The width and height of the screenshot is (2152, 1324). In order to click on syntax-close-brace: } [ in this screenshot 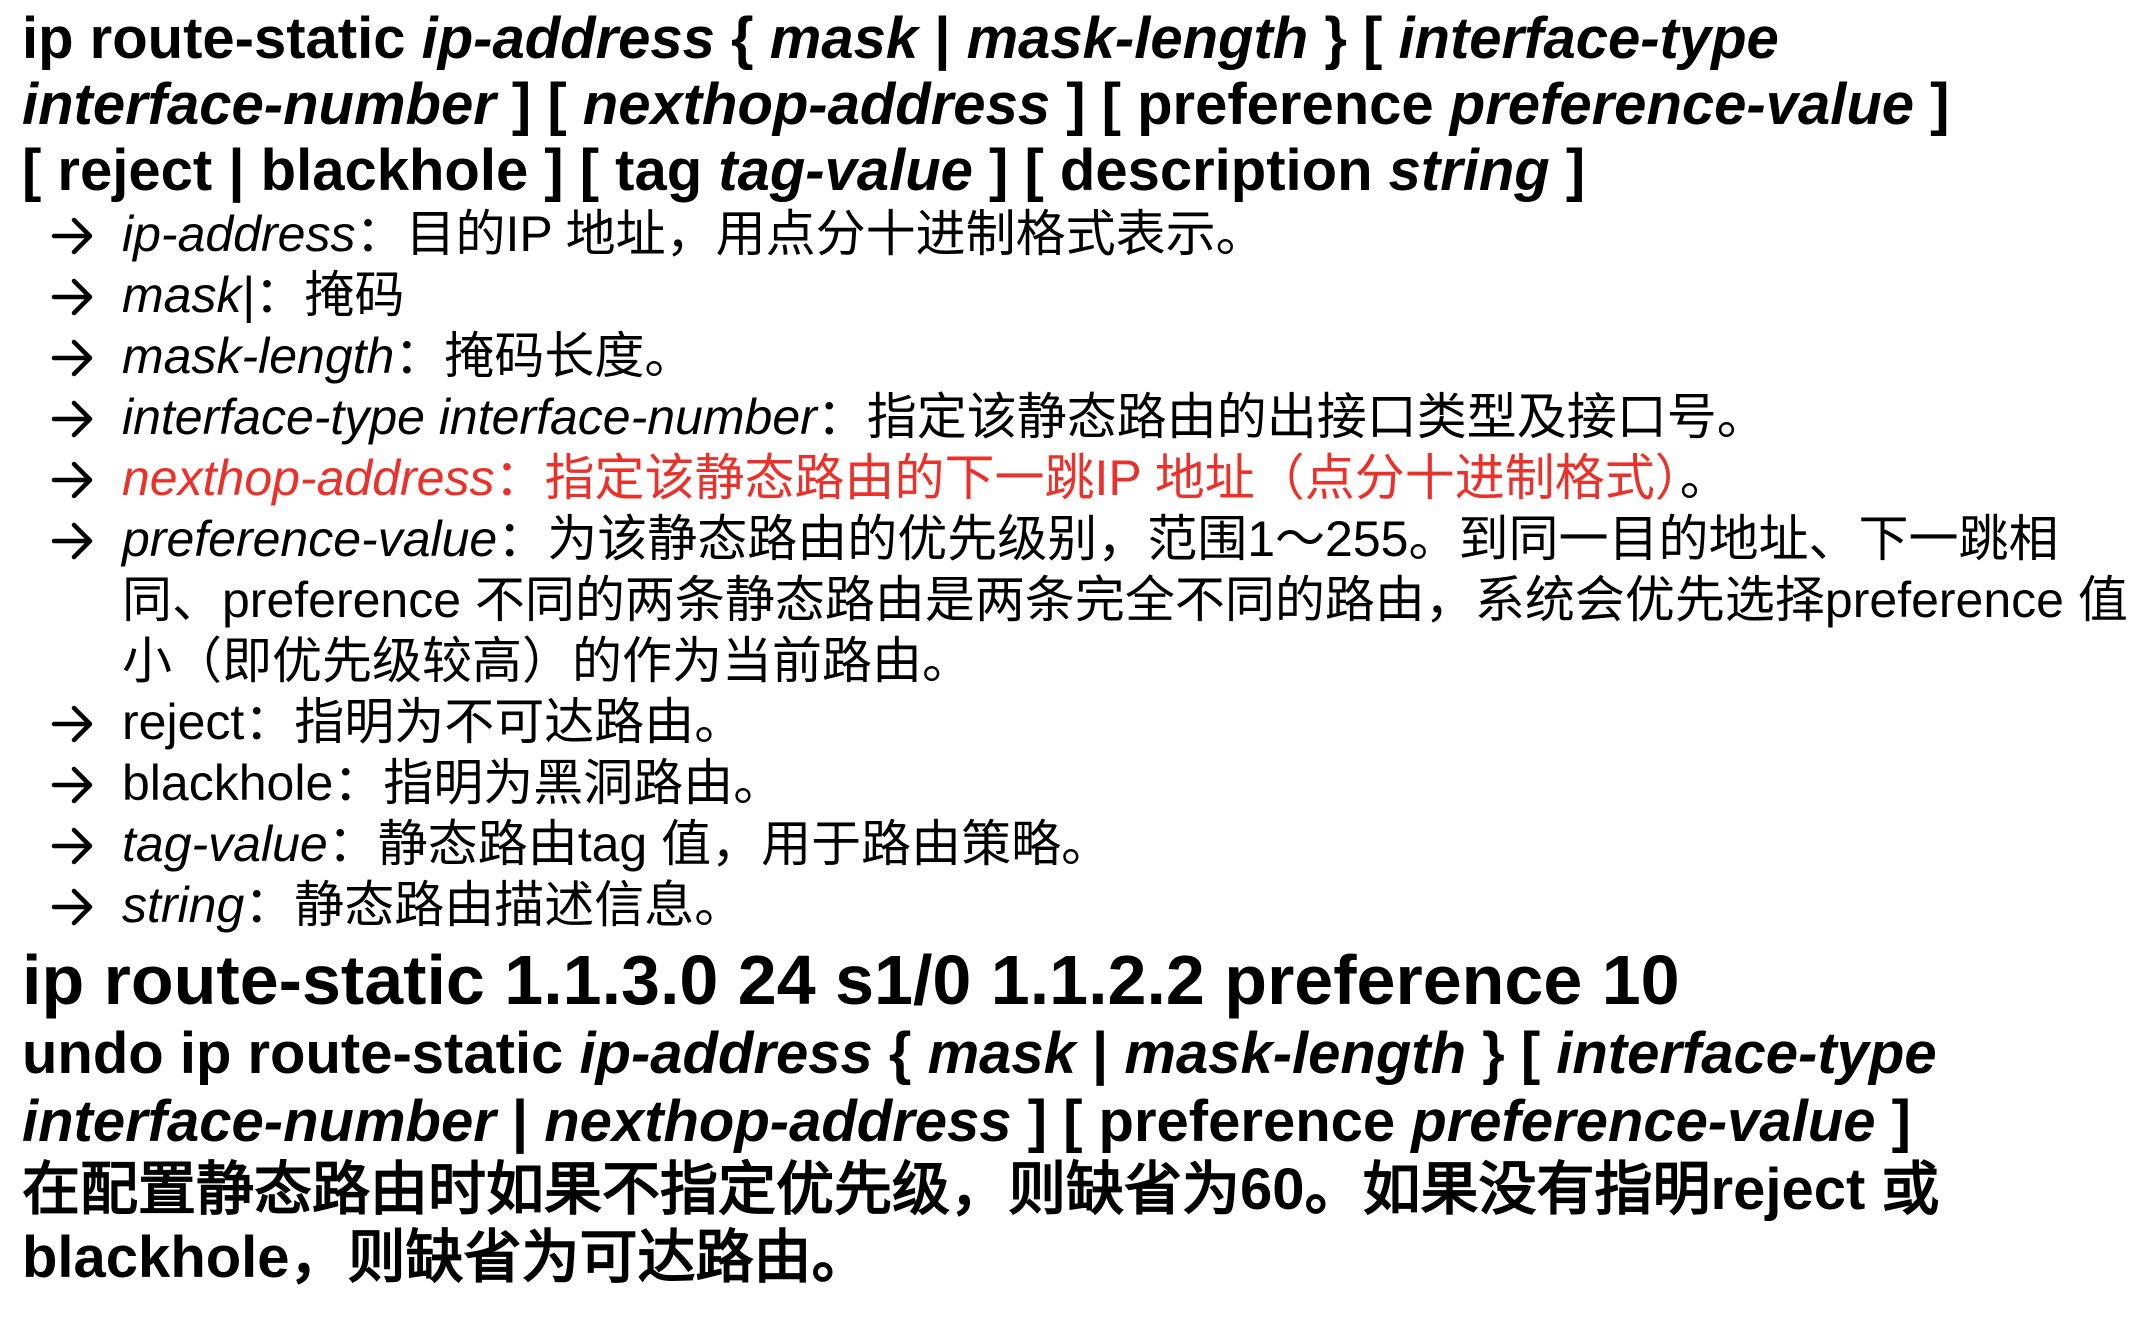, I will do `click(1353, 38)`.